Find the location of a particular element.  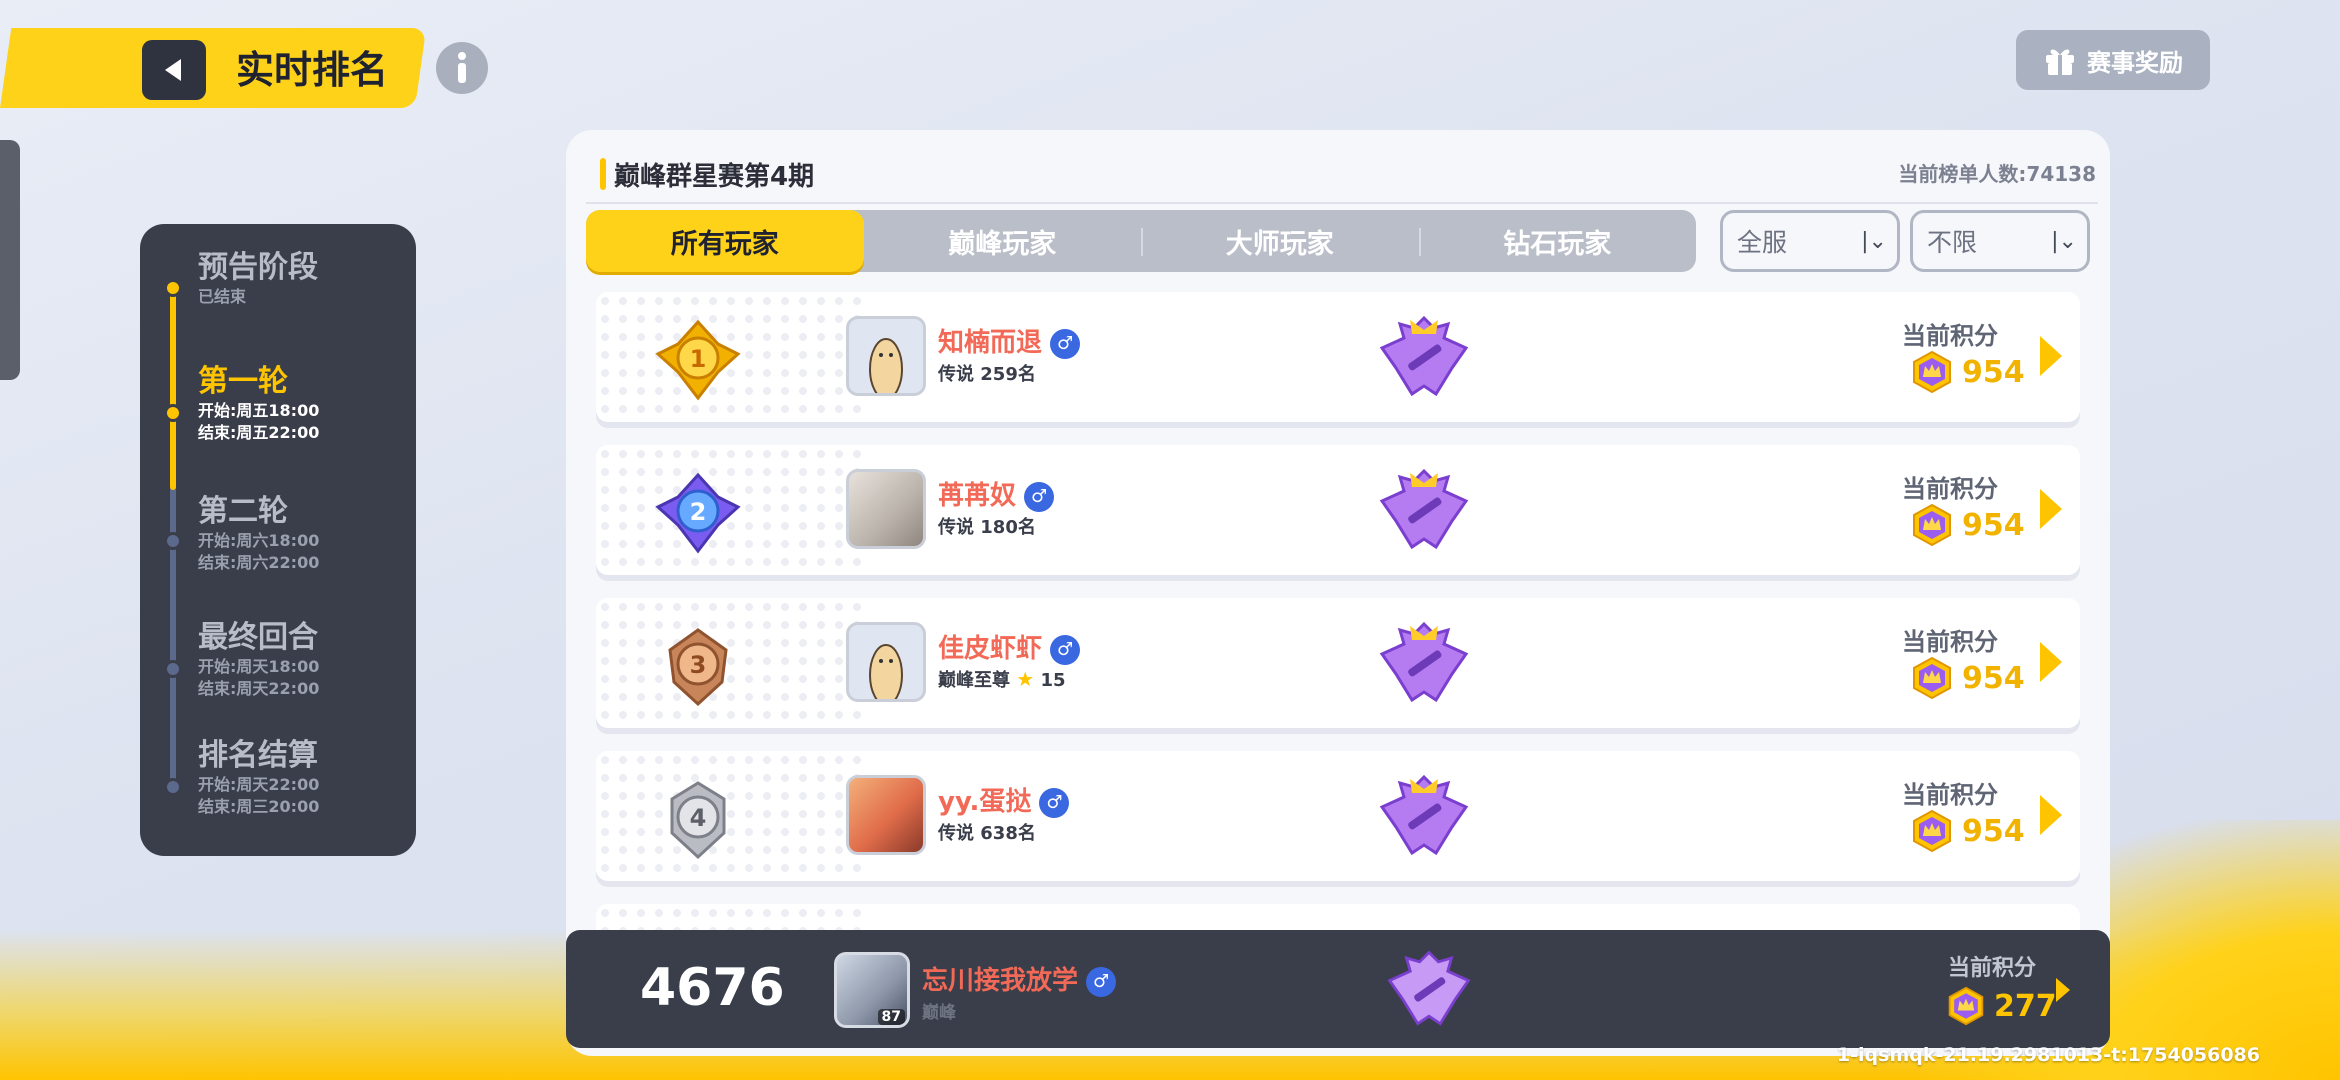

my-score-display: 277 is located at coordinates (2001, 1006).